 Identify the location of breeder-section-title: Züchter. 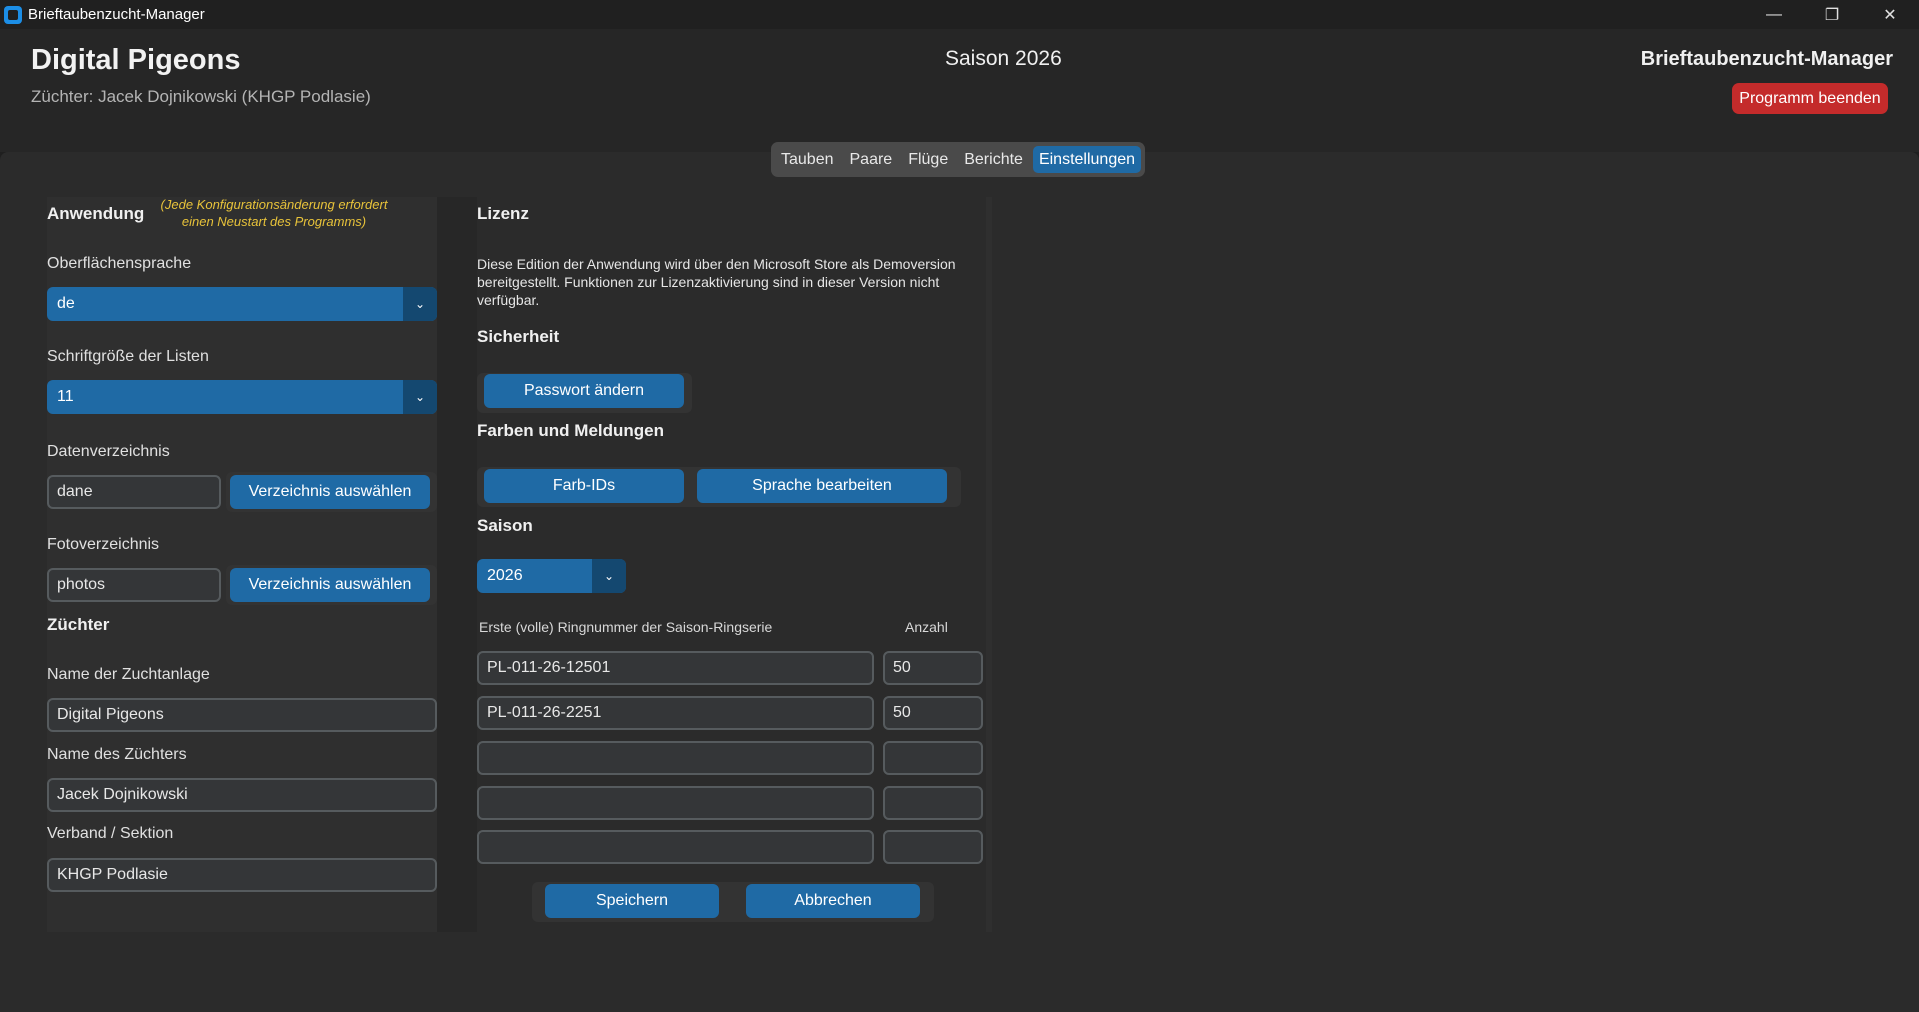
(78, 624).